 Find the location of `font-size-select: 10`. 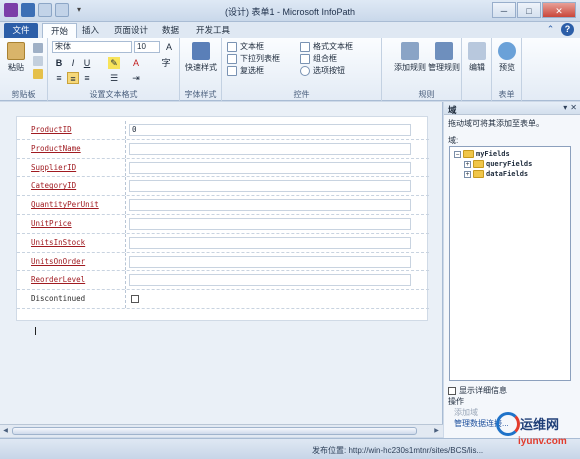

font-size-select: 10 is located at coordinates (147, 47).